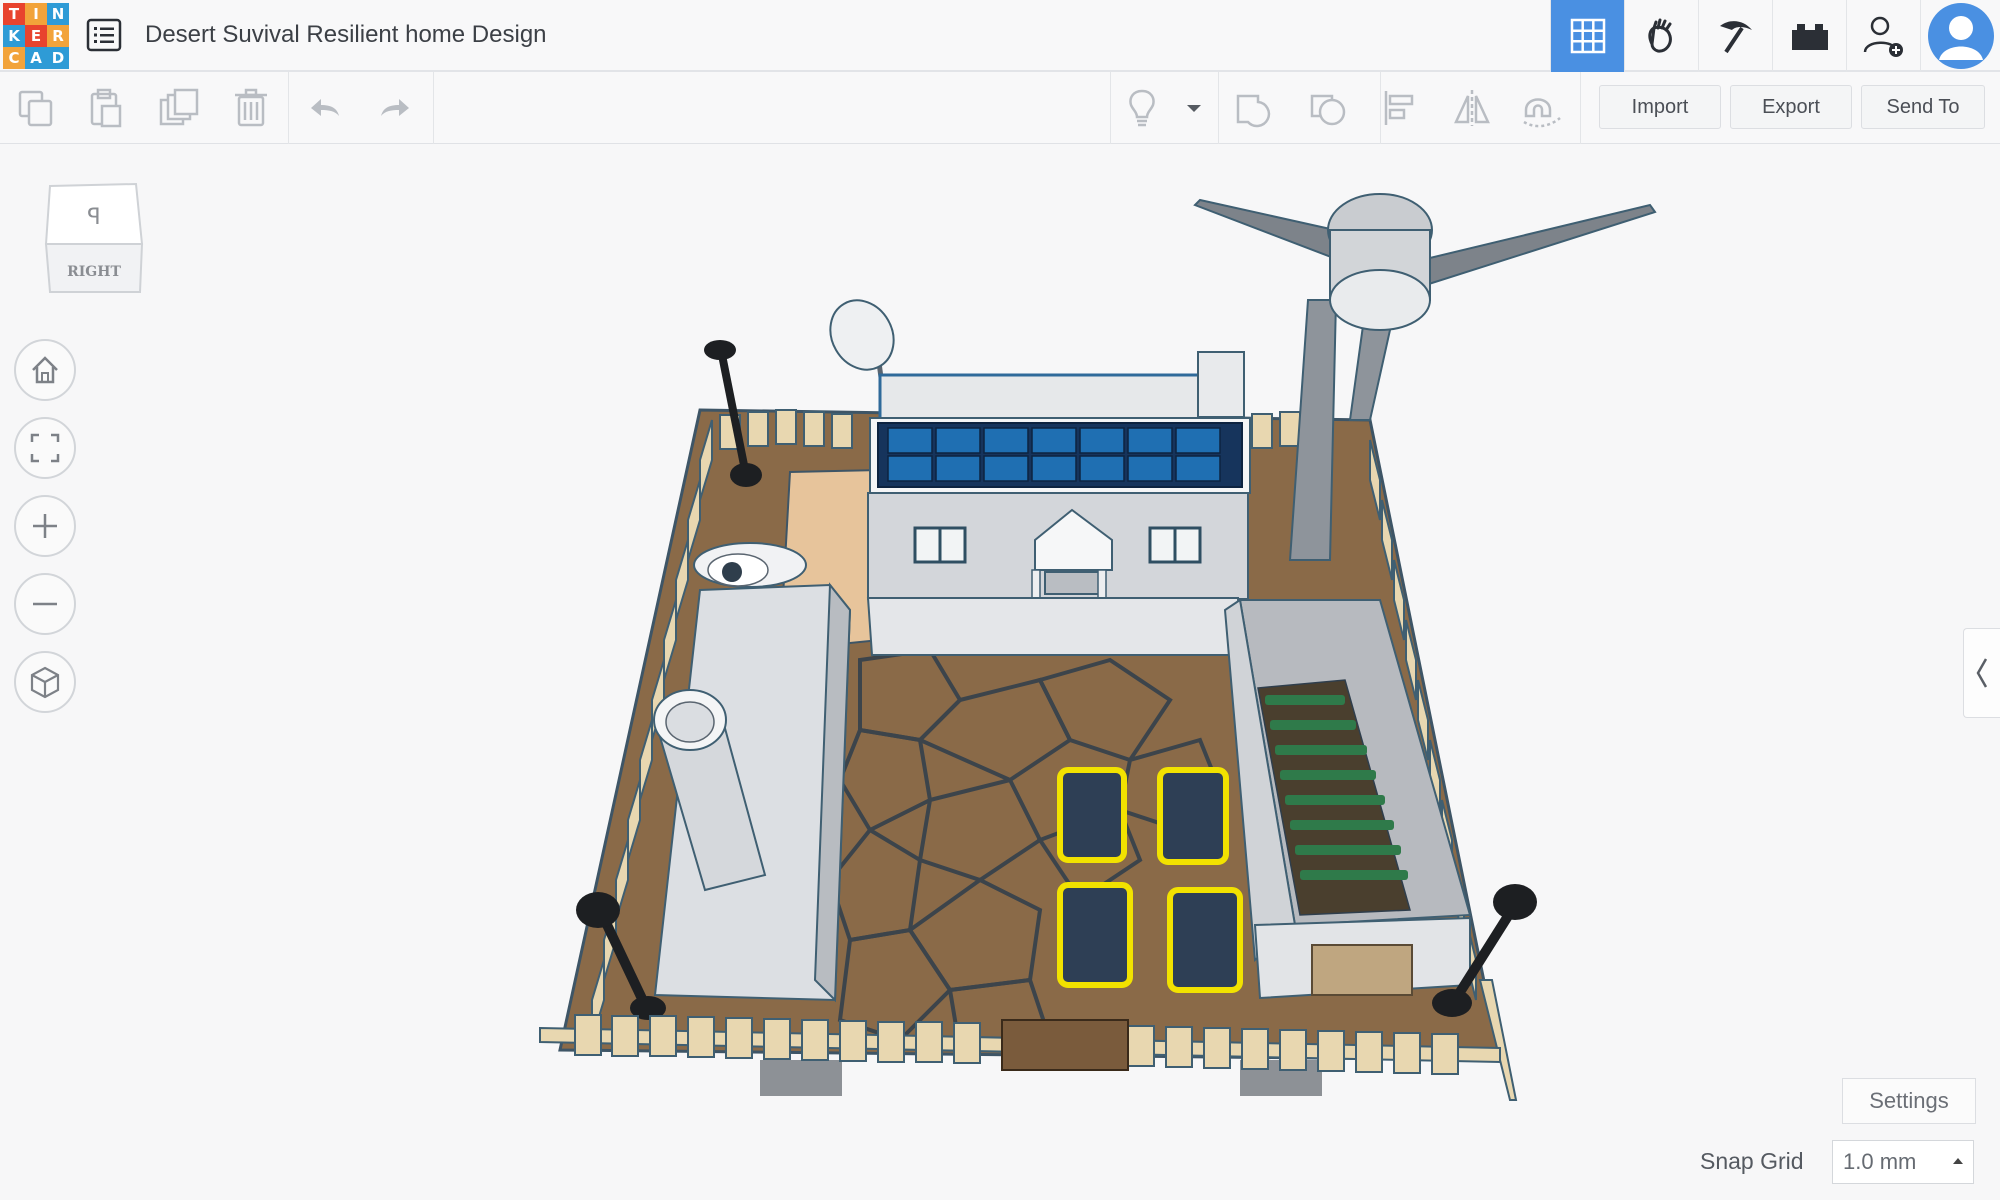 The image size is (2000, 1200). I want to click on send-to-button: Send To, so click(1923, 107).